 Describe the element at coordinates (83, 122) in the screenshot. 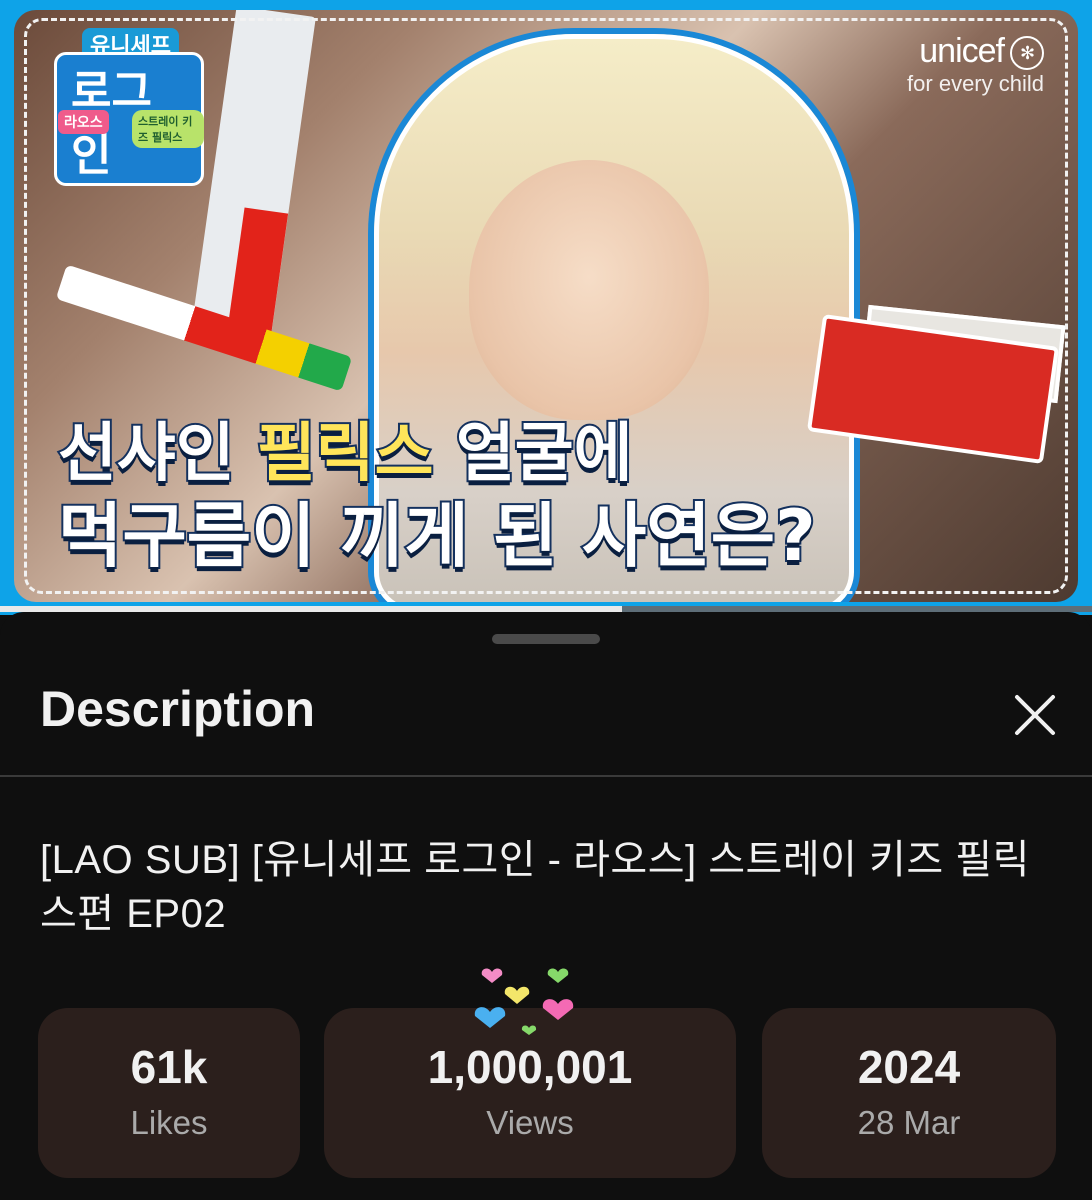

I see `country-tag: 라오스` at that location.